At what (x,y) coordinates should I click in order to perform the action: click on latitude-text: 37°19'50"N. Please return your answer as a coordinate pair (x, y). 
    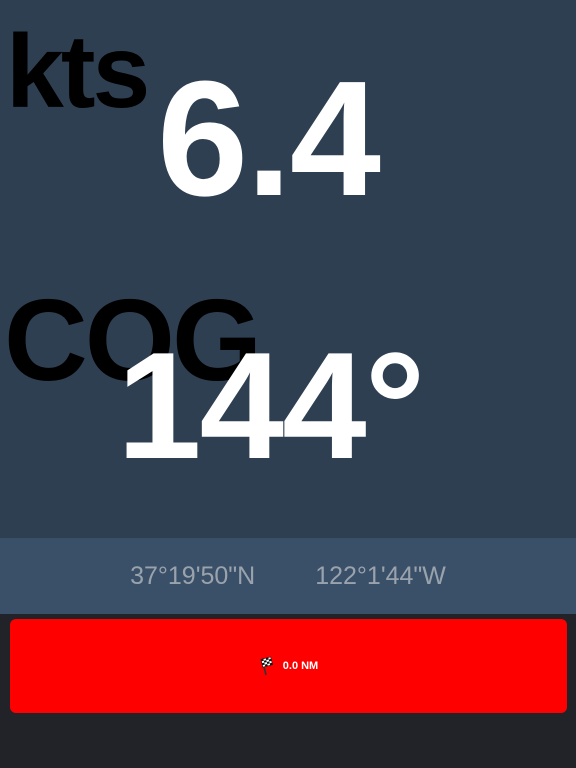
    Looking at the image, I should click on (193, 575).